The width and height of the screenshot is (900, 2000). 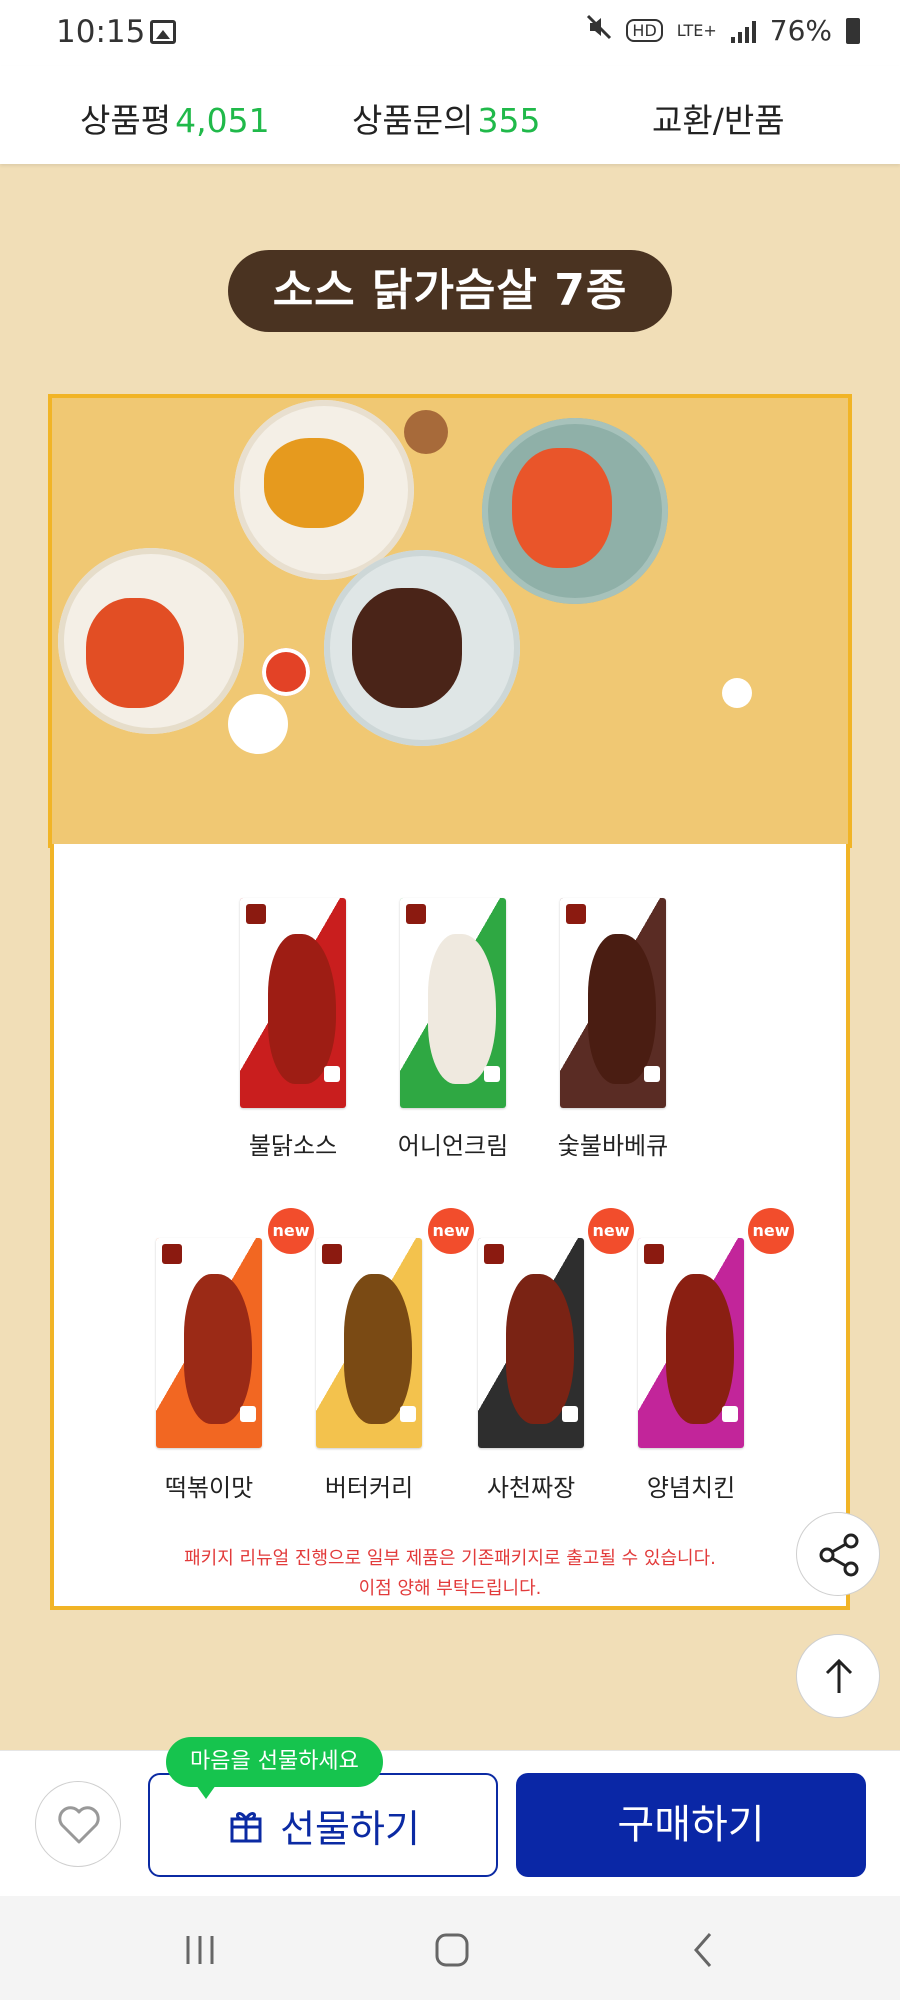 I want to click on like-button, so click(x=78, y=1824).